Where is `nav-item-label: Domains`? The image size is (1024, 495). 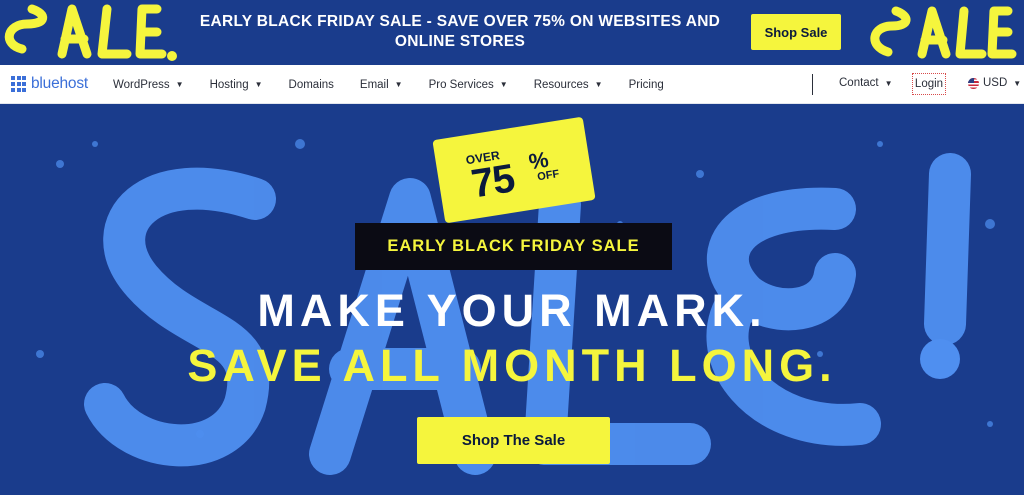
nav-item-label: Domains is located at coordinates (311, 84).